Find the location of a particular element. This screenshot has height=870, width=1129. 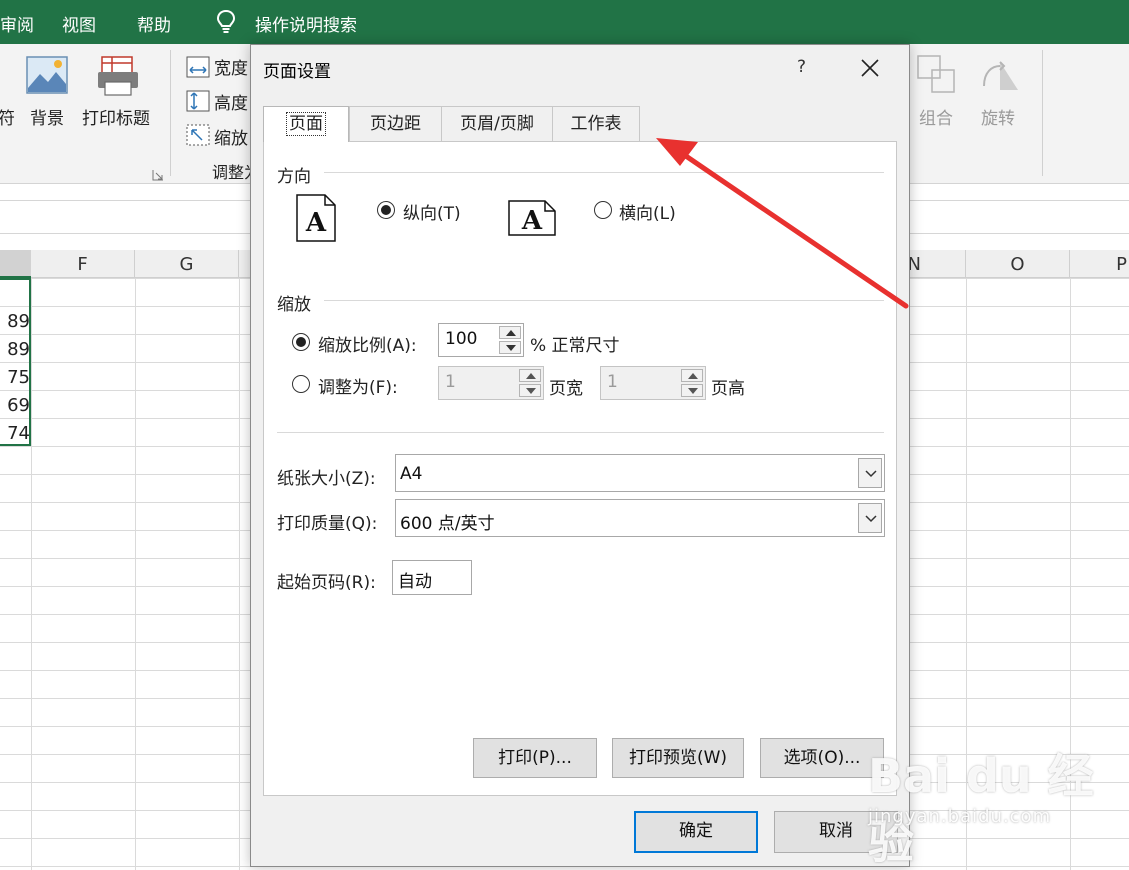

watermark-url: jingyan.baidu.com is located at coordinates (960, 816).